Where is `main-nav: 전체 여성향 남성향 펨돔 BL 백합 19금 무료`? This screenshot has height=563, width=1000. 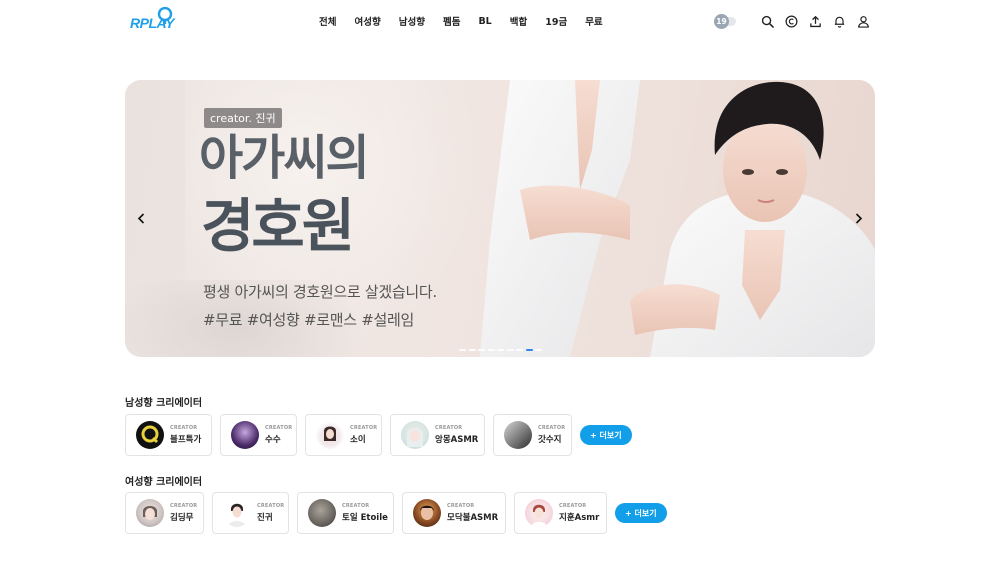
main-nav: 전체 여성향 남성향 펨돔 BL 백합 19금 무료 is located at coordinates (461, 21).